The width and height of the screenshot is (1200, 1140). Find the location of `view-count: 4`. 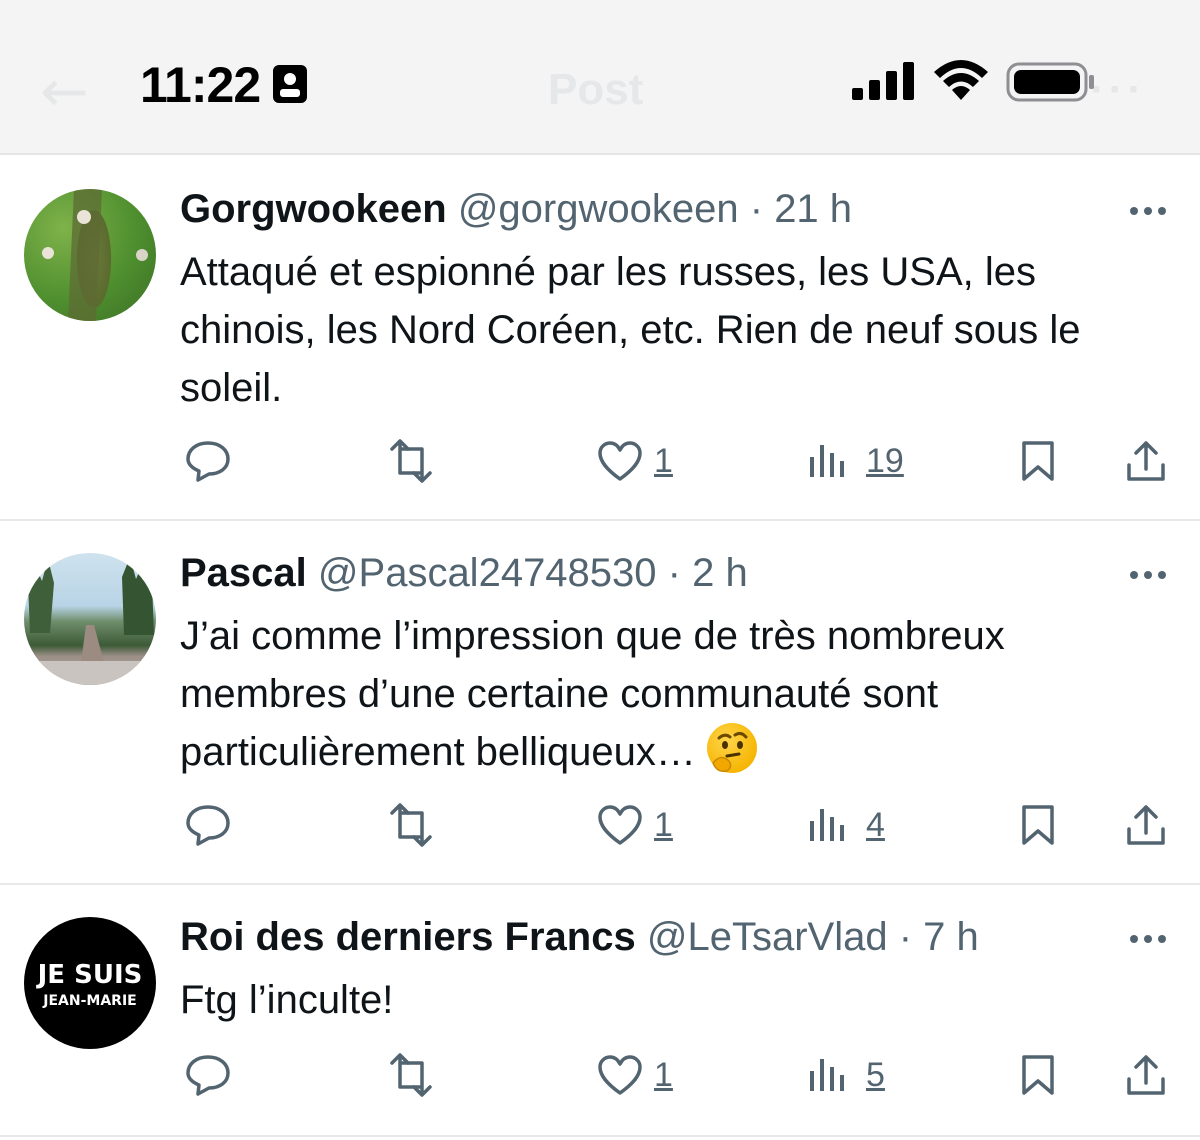

view-count: 4 is located at coordinates (875, 825).